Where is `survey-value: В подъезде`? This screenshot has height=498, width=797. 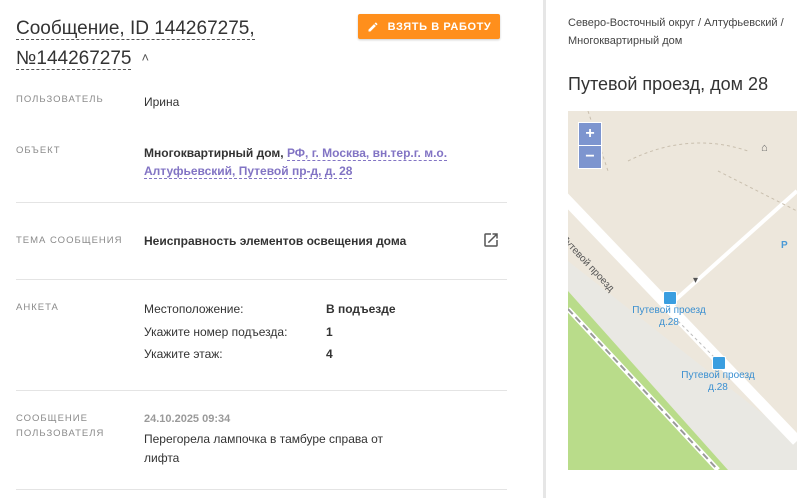 survey-value: В подъезде is located at coordinates (361, 309).